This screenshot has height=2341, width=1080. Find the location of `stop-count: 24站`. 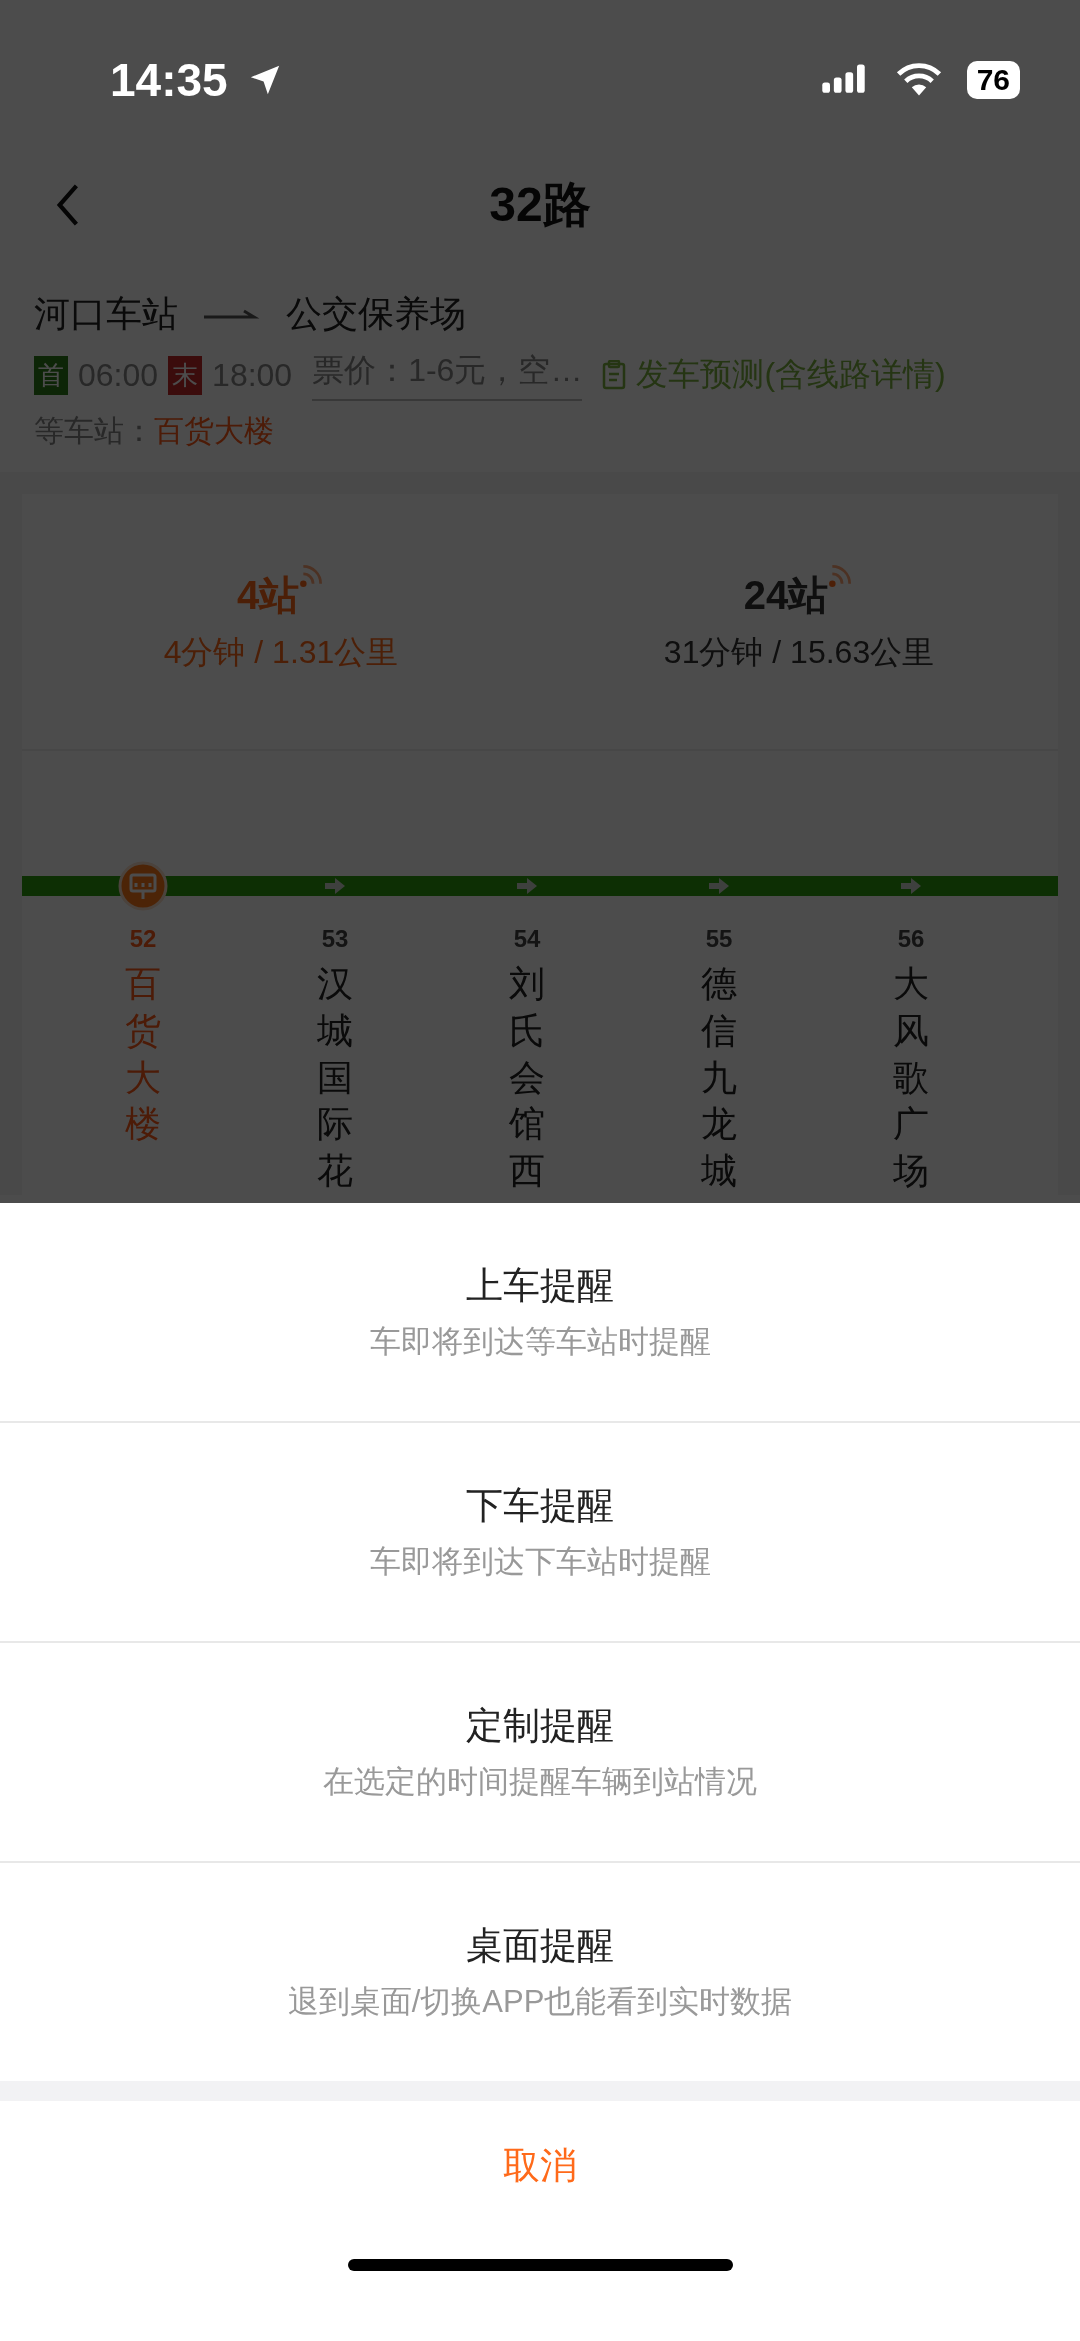

stop-count: 24站 is located at coordinates (786, 595).